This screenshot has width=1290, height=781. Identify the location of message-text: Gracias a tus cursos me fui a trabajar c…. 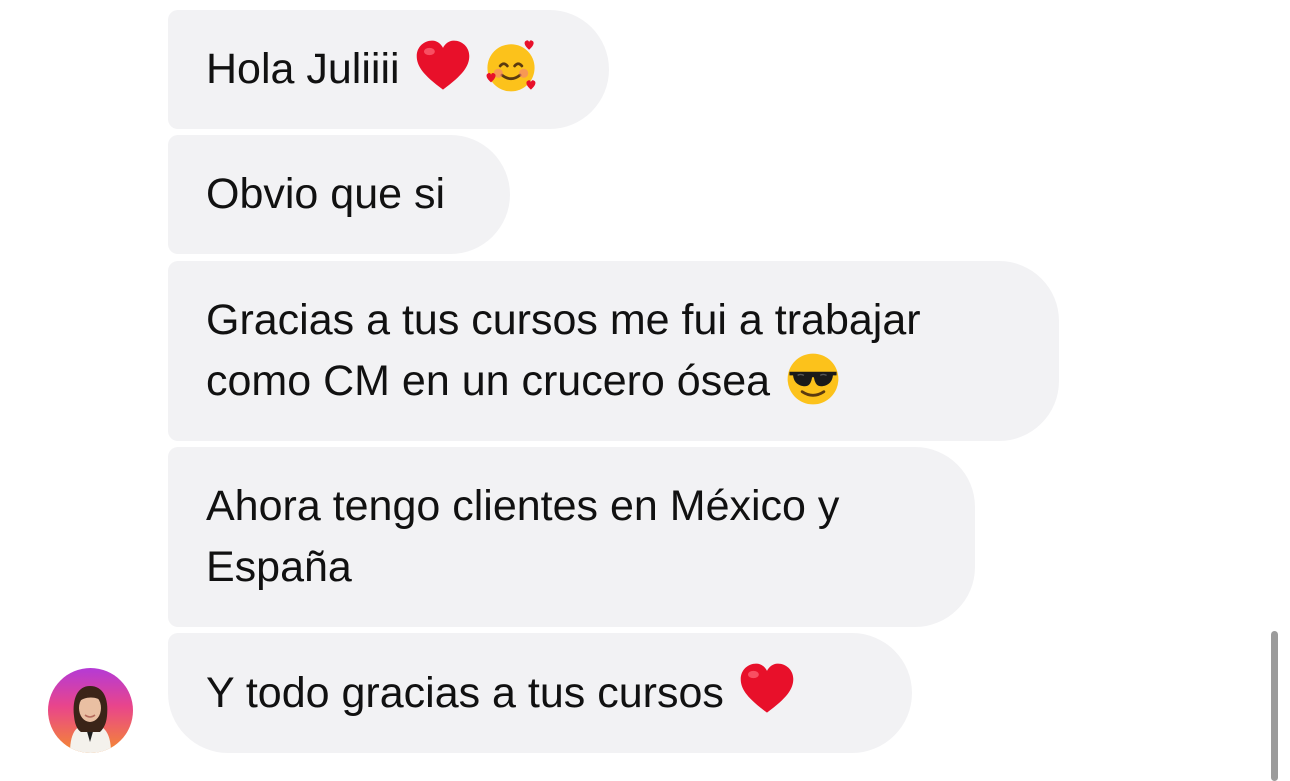
(613, 351).